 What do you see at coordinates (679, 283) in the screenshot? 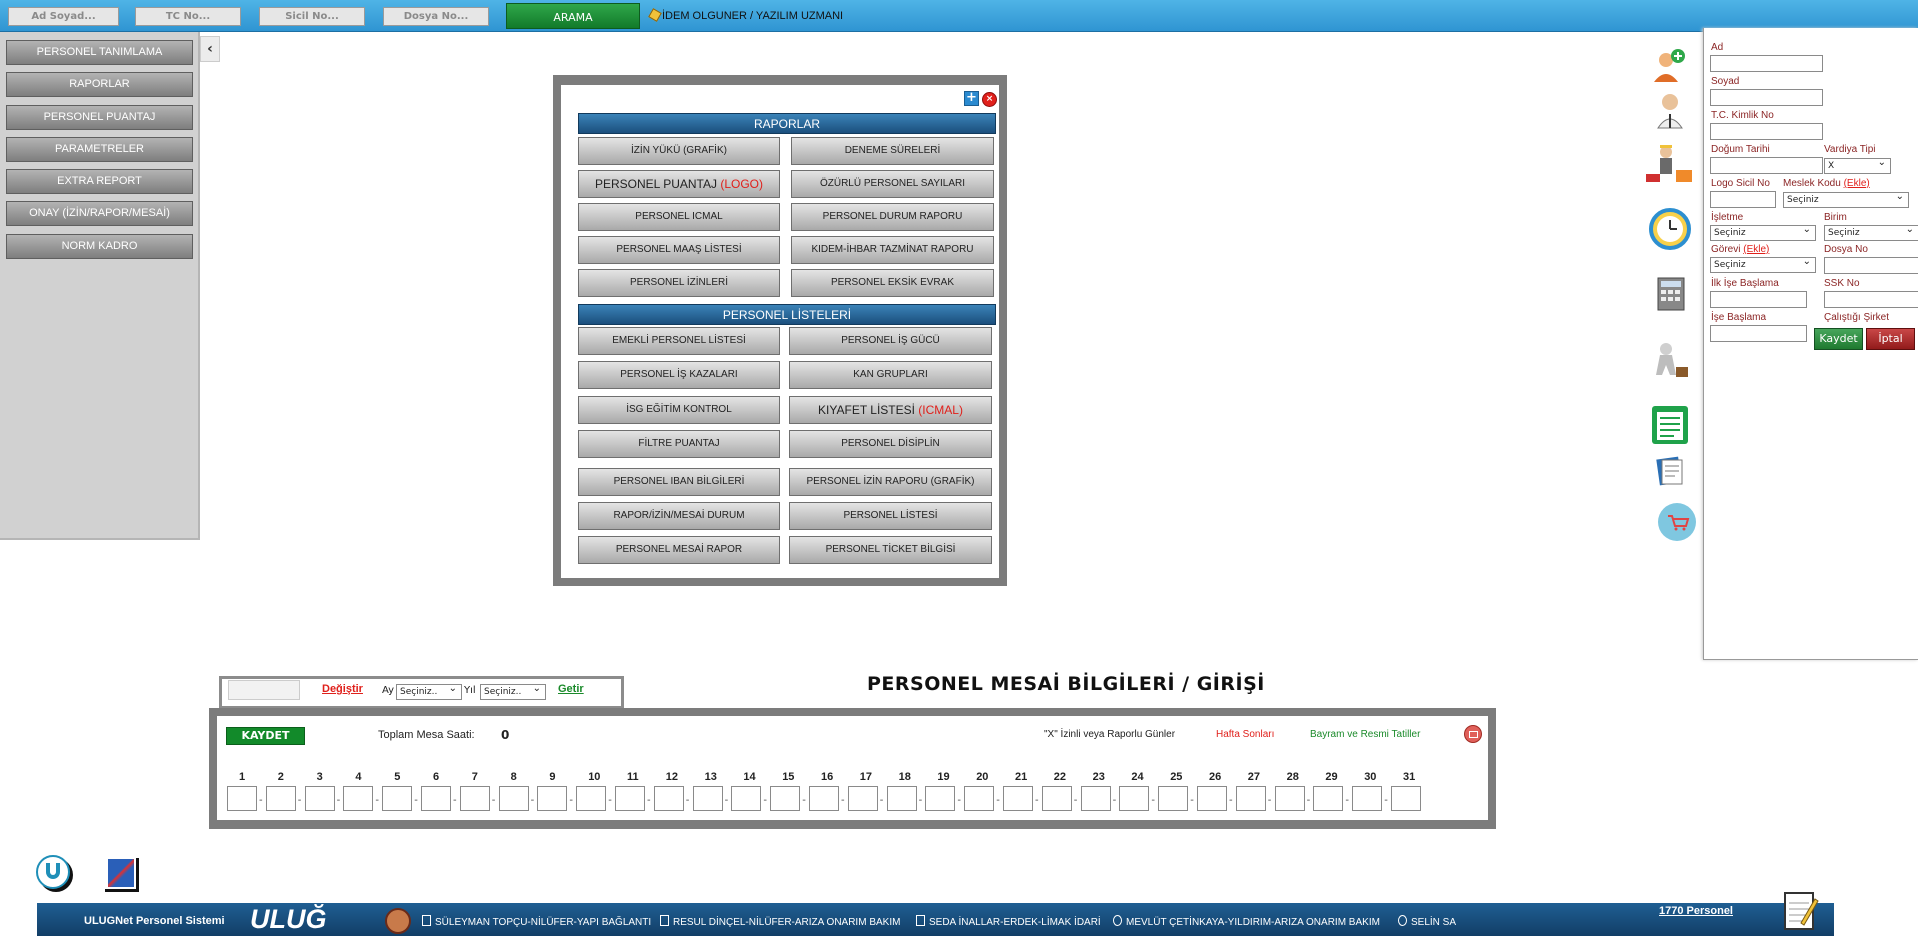
I see `report-izinleri-button: PERSONEL İZİNLERİ` at bounding box center [679, 283].